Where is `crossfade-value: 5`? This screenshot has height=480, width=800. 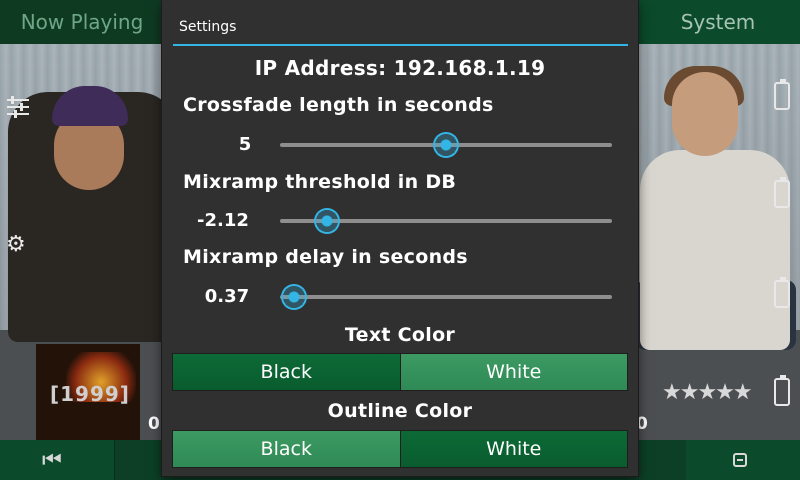 crossfade-value: 5 is located at coordinates (245, 144).